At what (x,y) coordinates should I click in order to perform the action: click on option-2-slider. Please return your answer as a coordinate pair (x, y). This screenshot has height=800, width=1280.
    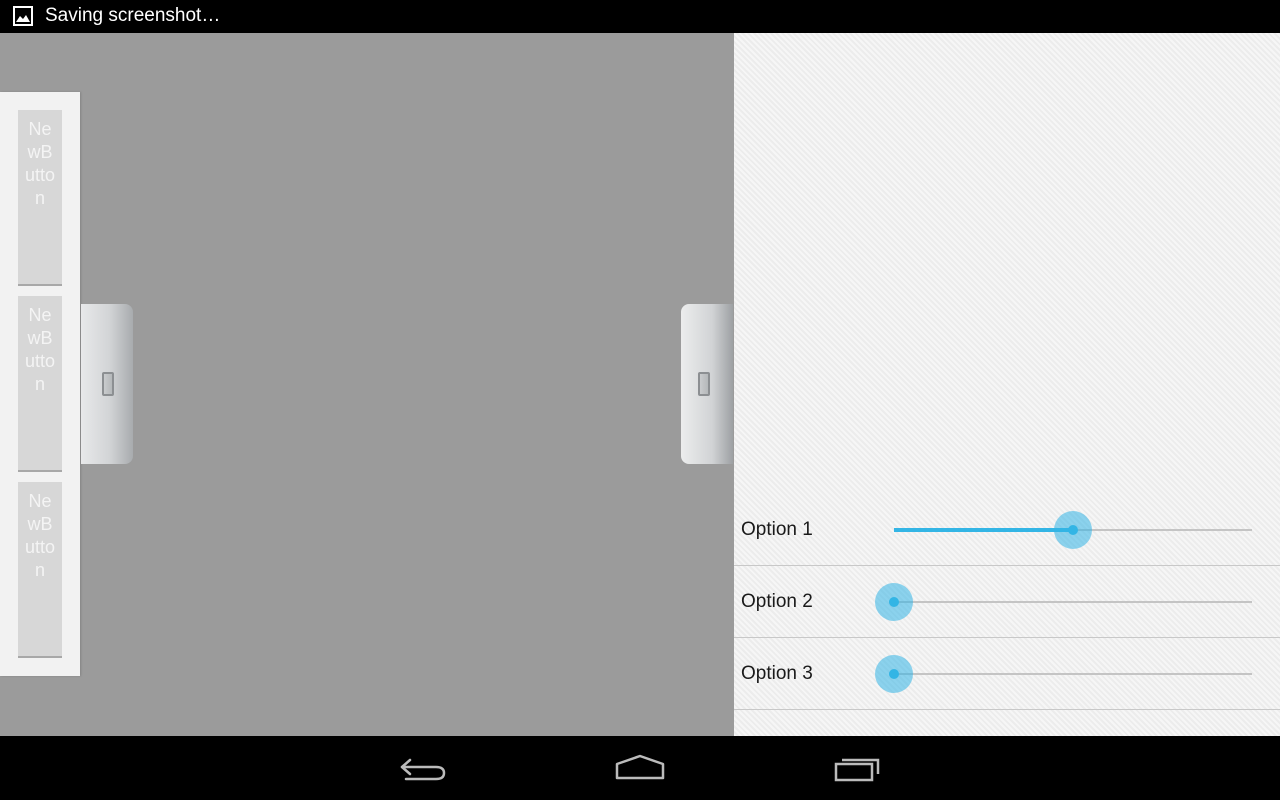
    Looking at the image, I should click on (1063, 601).